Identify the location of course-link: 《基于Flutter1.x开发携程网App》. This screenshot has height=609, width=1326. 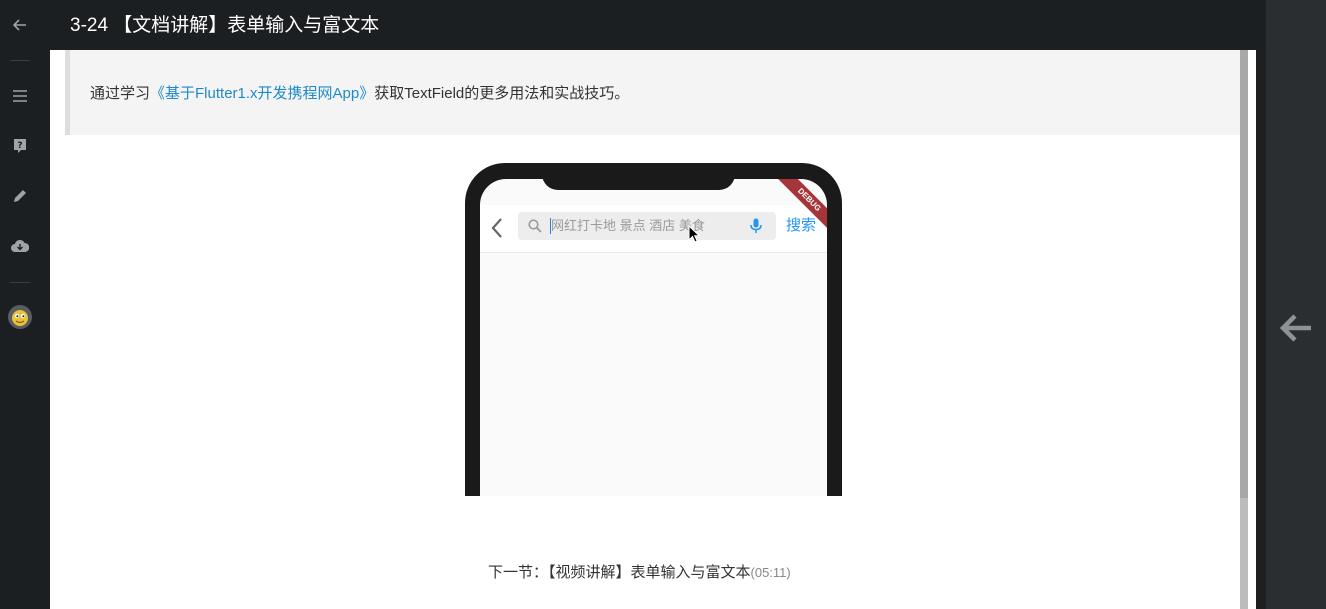
(262, 93).